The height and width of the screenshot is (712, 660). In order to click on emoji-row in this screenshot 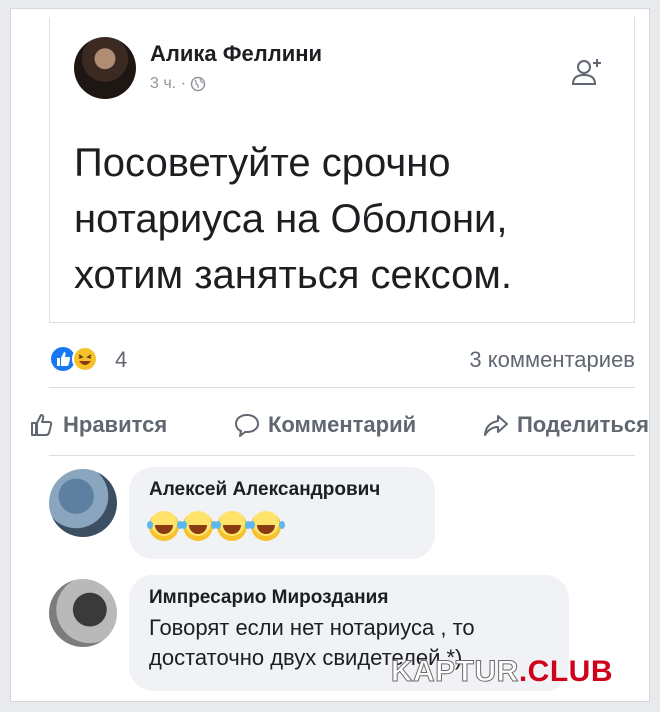, I will do `click(281, 526)`.